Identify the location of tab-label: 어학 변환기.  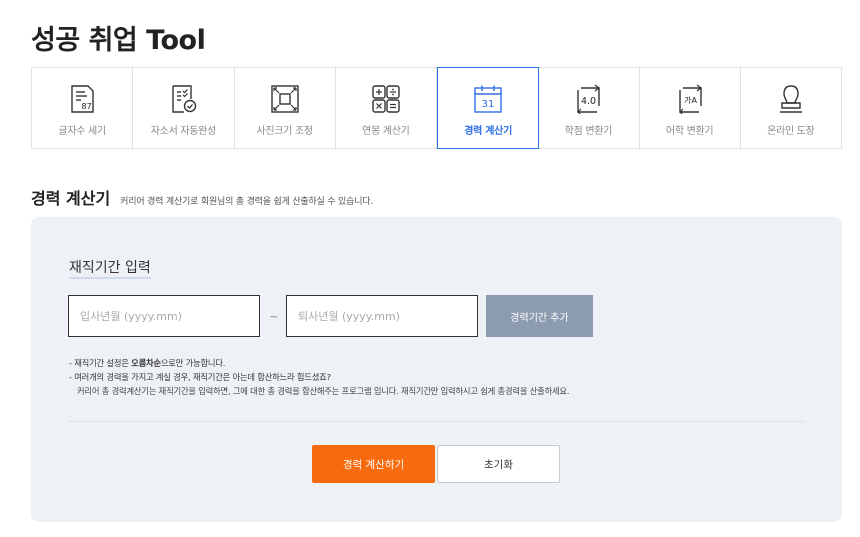
(689, 131).